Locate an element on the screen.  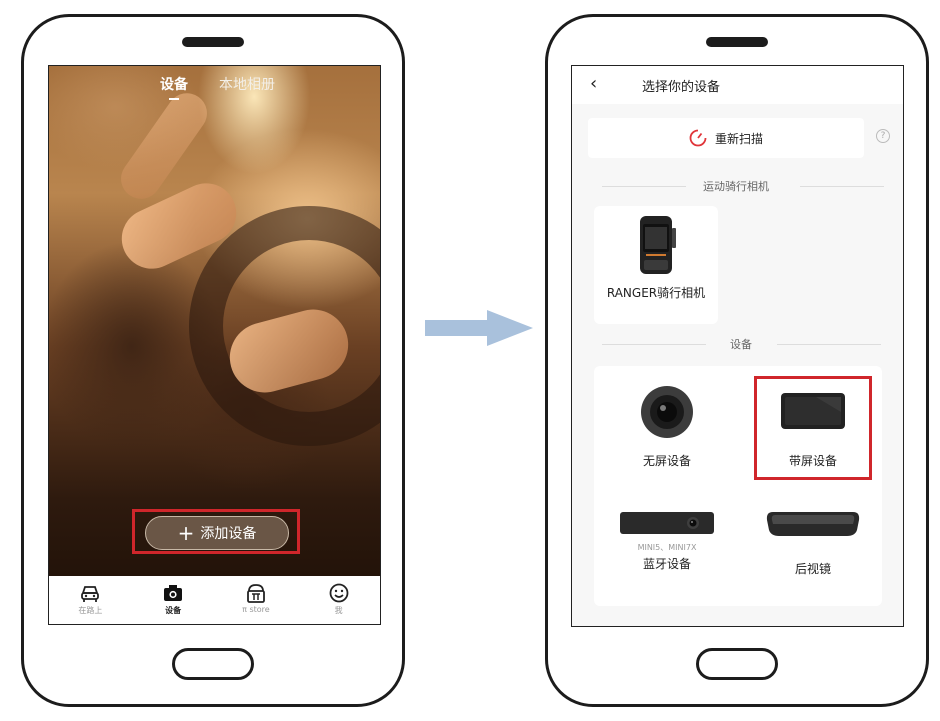
chevron-left-icon: ‹ is located at coordinates (593, 84).